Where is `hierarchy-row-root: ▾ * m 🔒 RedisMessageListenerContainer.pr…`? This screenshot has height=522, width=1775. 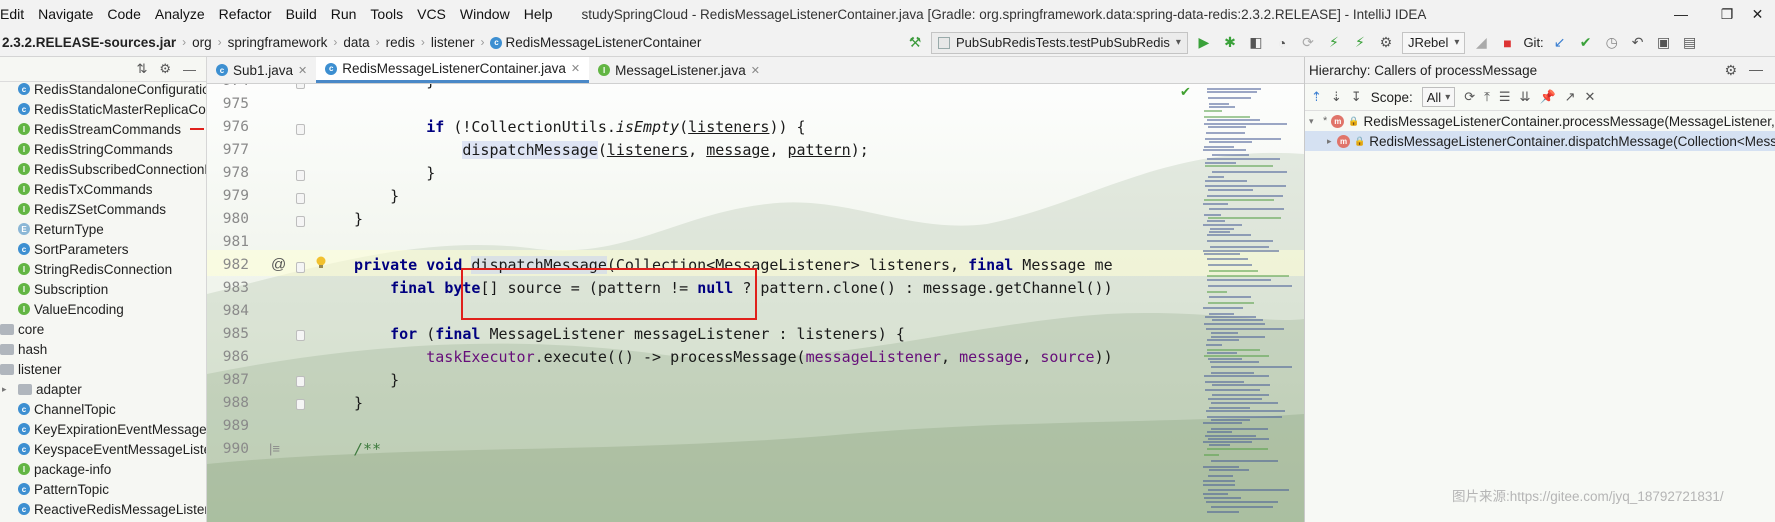
hierarchy-row-root: ▾ * m 🔒 RedisMessageListenerContainer.pr… is located at coordinates (1540, 121).